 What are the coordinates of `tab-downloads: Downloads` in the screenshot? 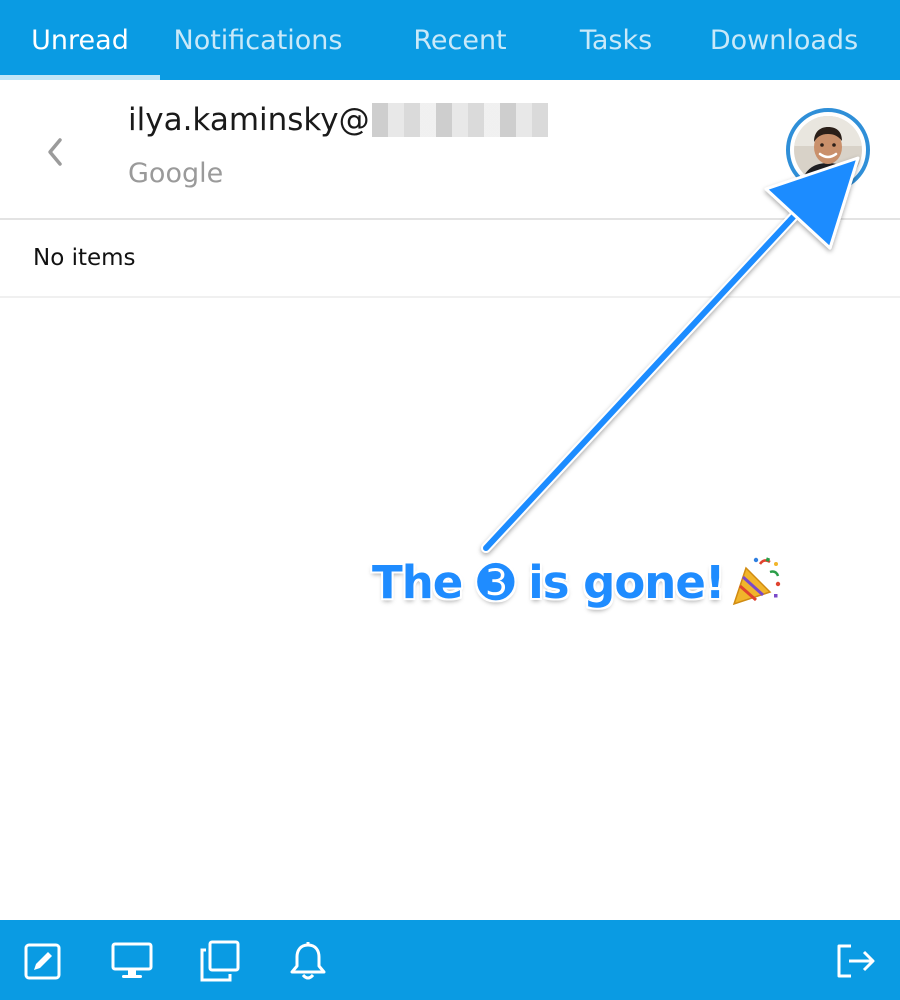 It's located at (784, 40).